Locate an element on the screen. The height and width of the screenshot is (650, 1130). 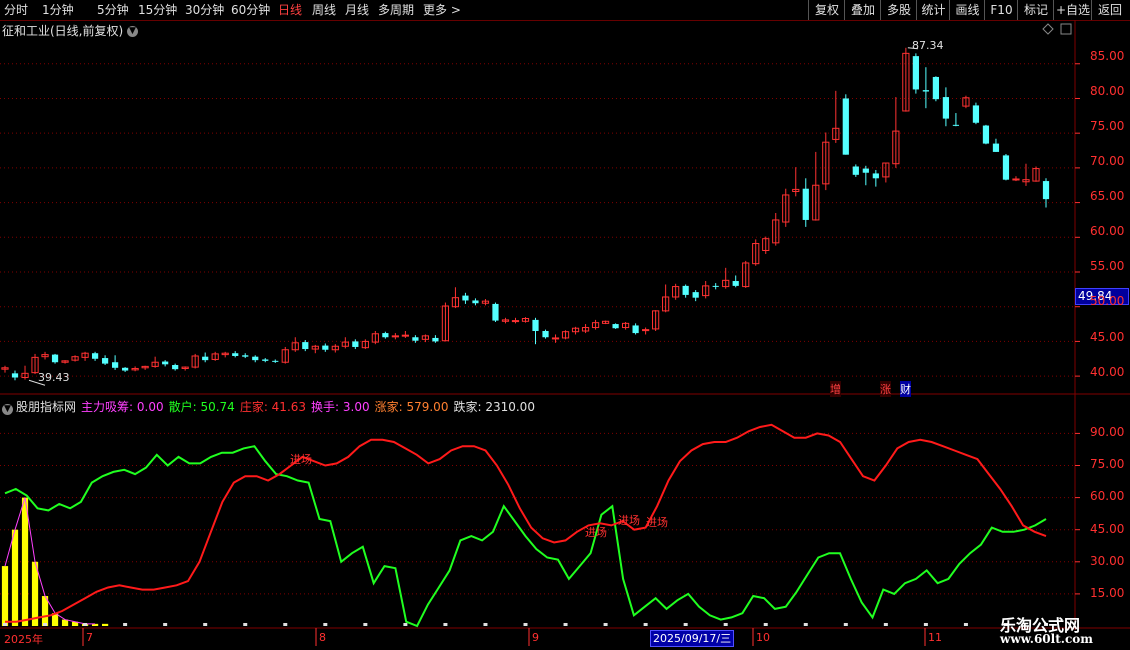
indicator-turnover: 换手: 3.00 is located at coordinates (340, 407).